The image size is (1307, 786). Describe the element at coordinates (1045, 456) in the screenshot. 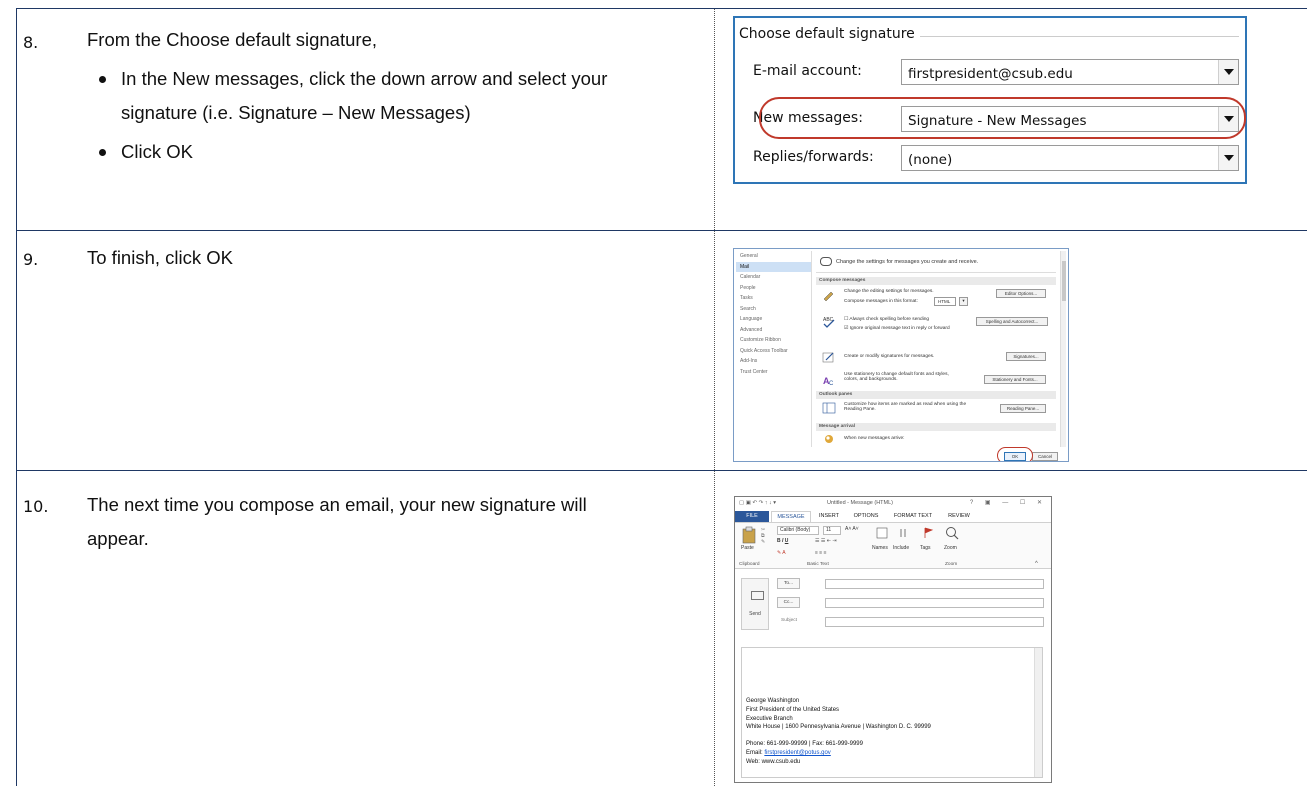

I see `cancel-button: Cancel` at that location.